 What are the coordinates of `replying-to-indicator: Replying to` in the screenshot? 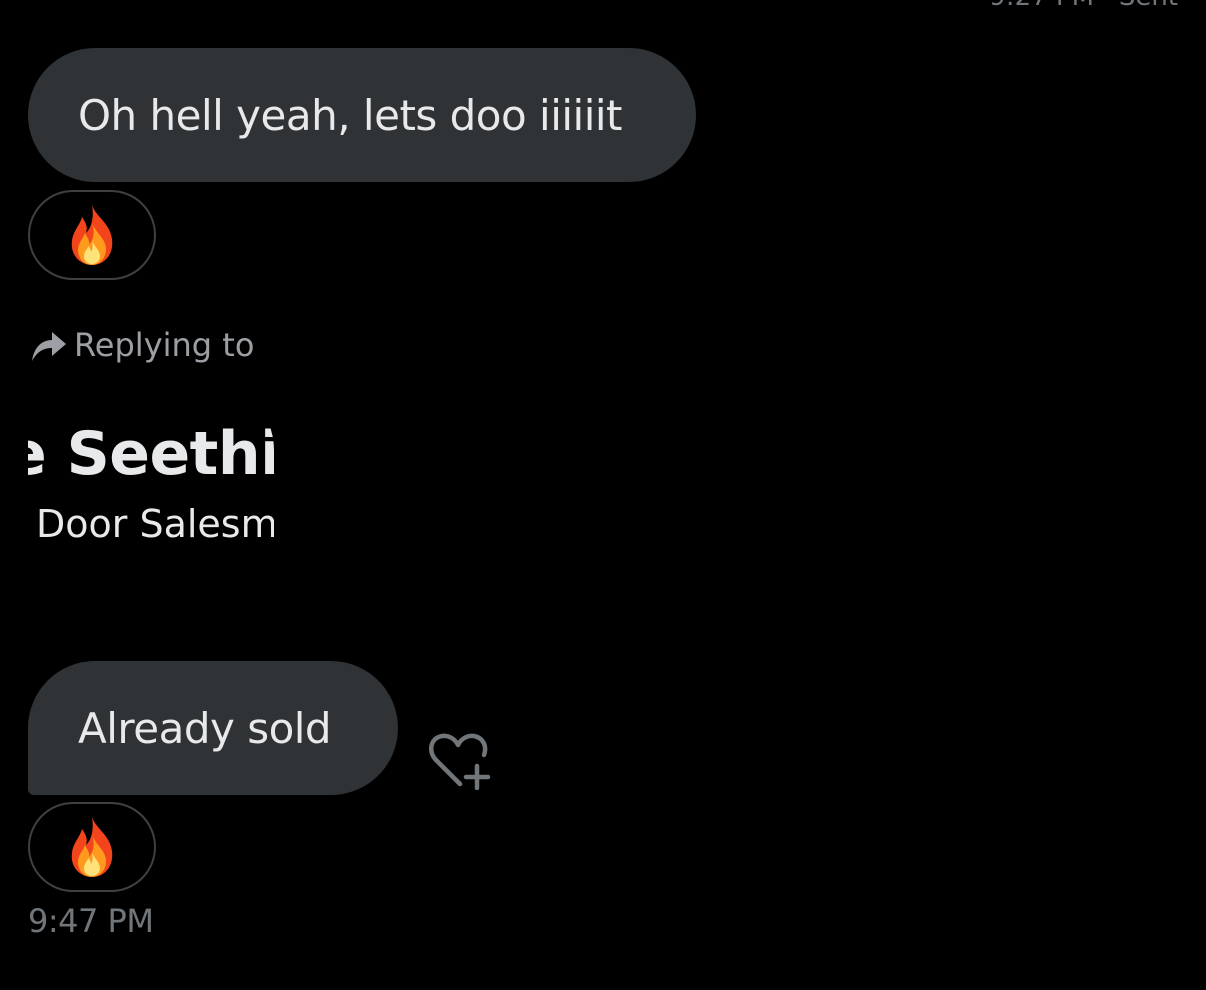 It's located at (141, 345).